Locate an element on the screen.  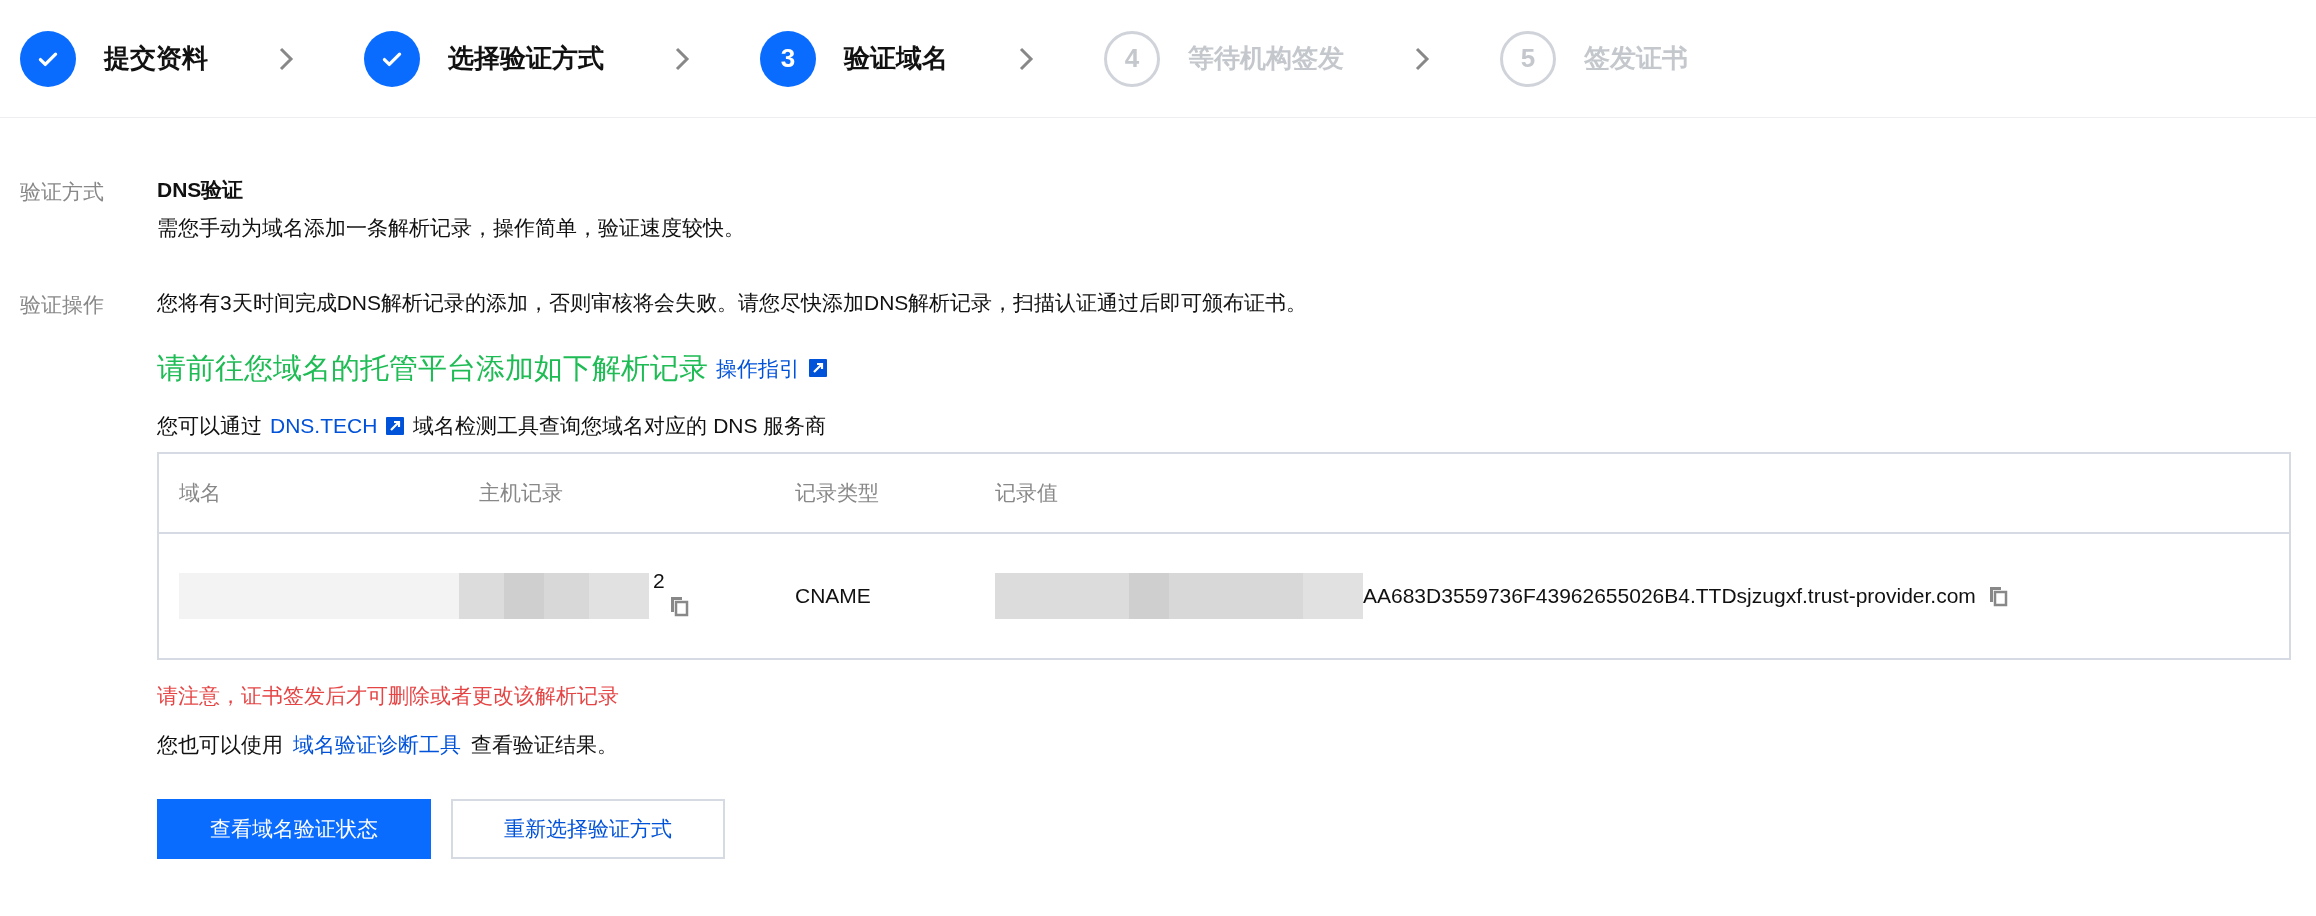
column-header: 主机记录 is located at coordinates (521, 492).